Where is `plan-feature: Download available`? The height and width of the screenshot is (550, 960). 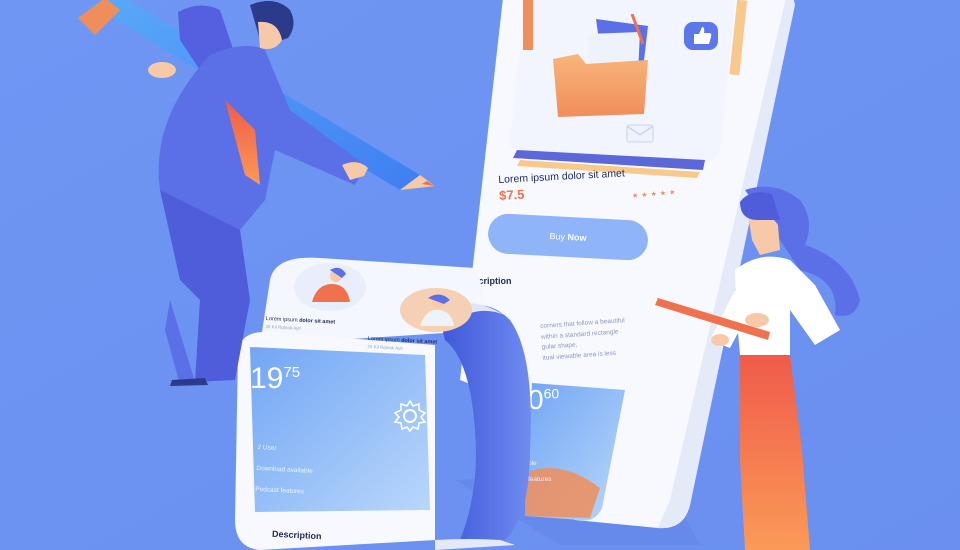 plan-feature: Download available is located at coordinates (284, 469).